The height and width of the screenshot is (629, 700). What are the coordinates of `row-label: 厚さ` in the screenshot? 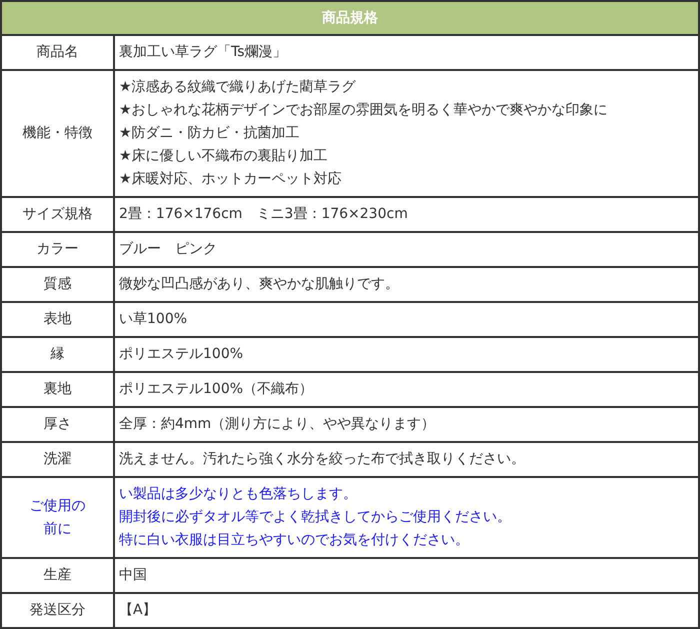 It's located at (57, 424).